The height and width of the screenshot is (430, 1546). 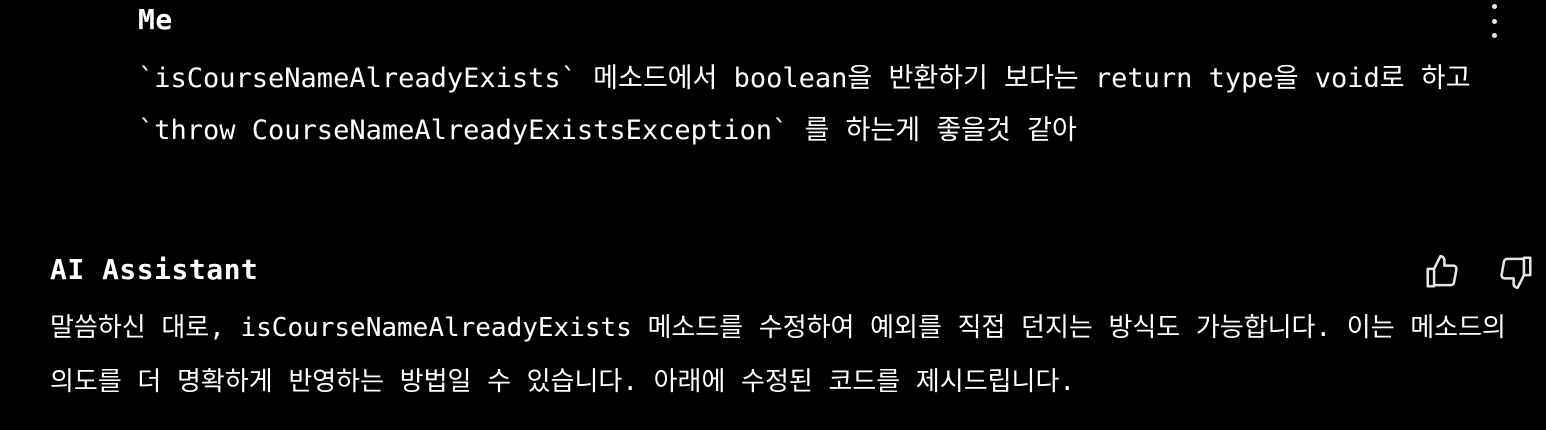 I want to click on more-options-button, so click(x=1494, y=21).